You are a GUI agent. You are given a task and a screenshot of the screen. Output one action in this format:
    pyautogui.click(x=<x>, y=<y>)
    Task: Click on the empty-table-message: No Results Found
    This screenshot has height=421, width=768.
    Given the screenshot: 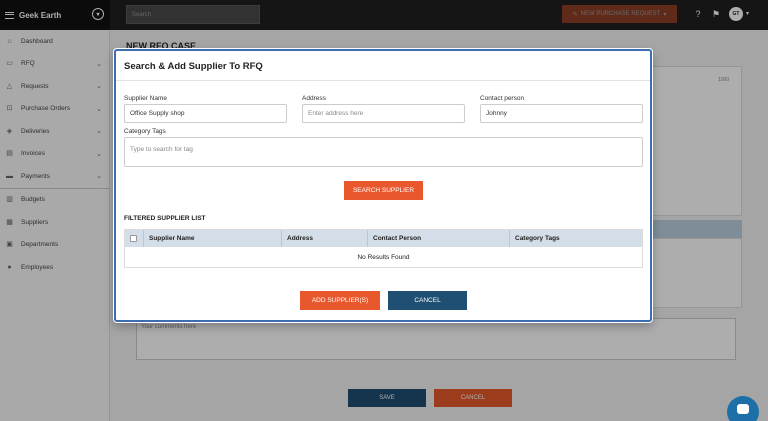 What is the action you would take?
    pyautogui.click(x=383, y=257)
    